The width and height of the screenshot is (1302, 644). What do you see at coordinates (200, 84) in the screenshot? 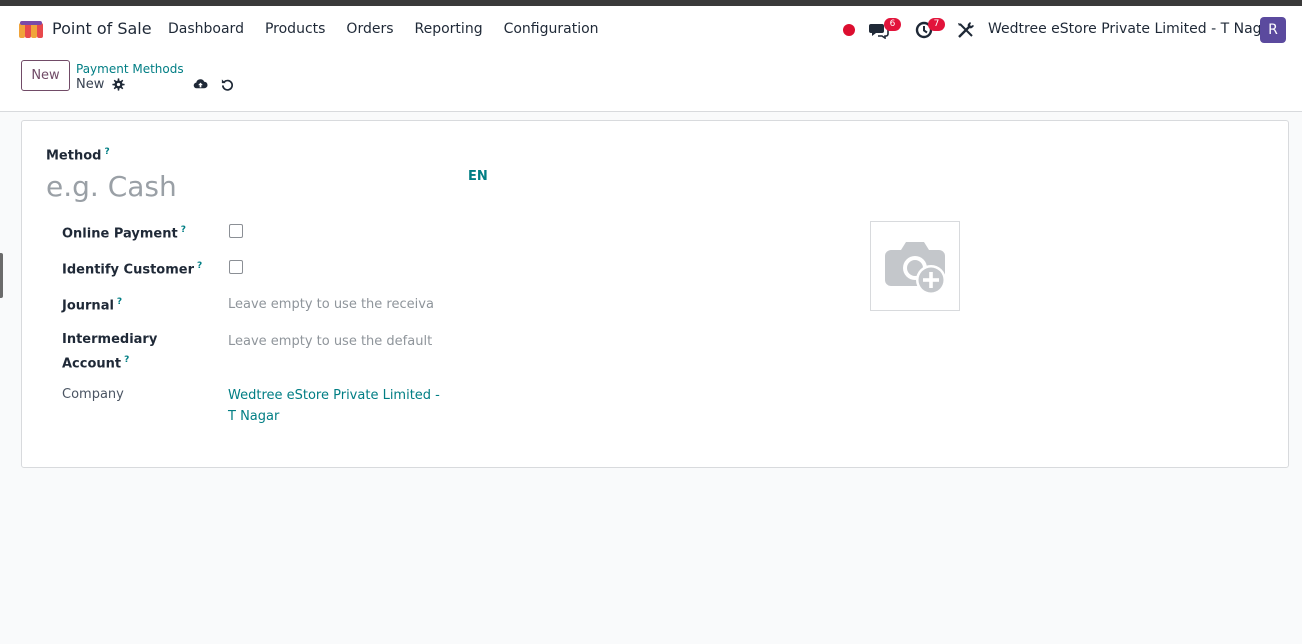
I see `cloud-upload-icon` at bounding box center [200, 84].